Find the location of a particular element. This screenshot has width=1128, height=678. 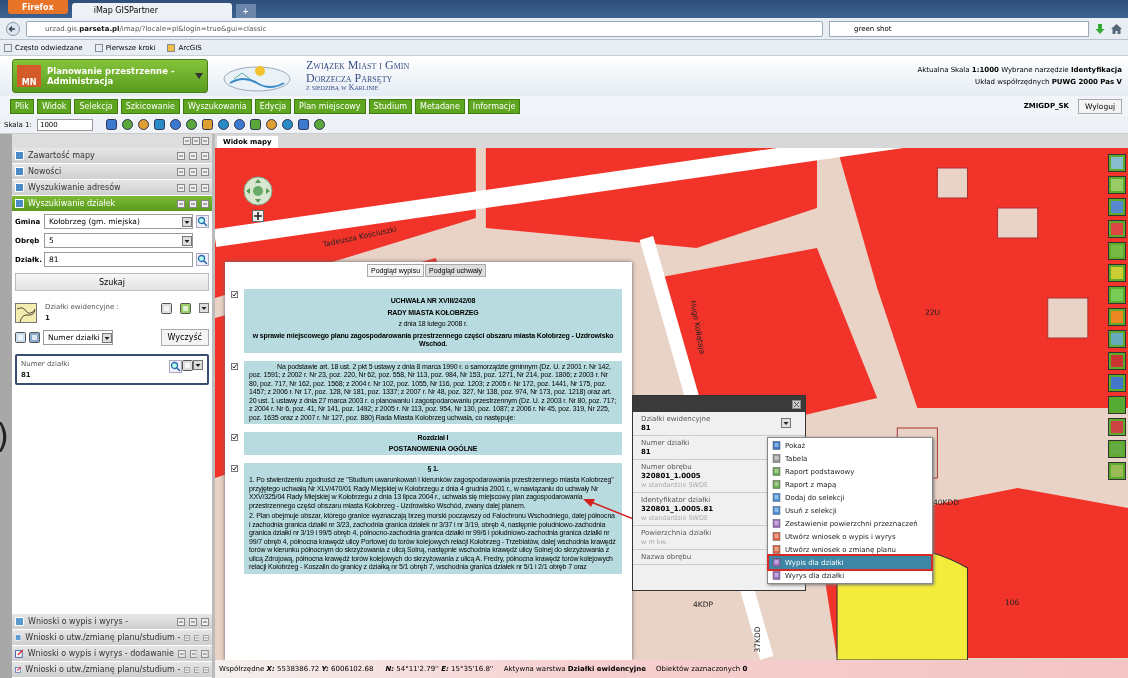

panel-header: Nowości is located at coordinates (112, 172).